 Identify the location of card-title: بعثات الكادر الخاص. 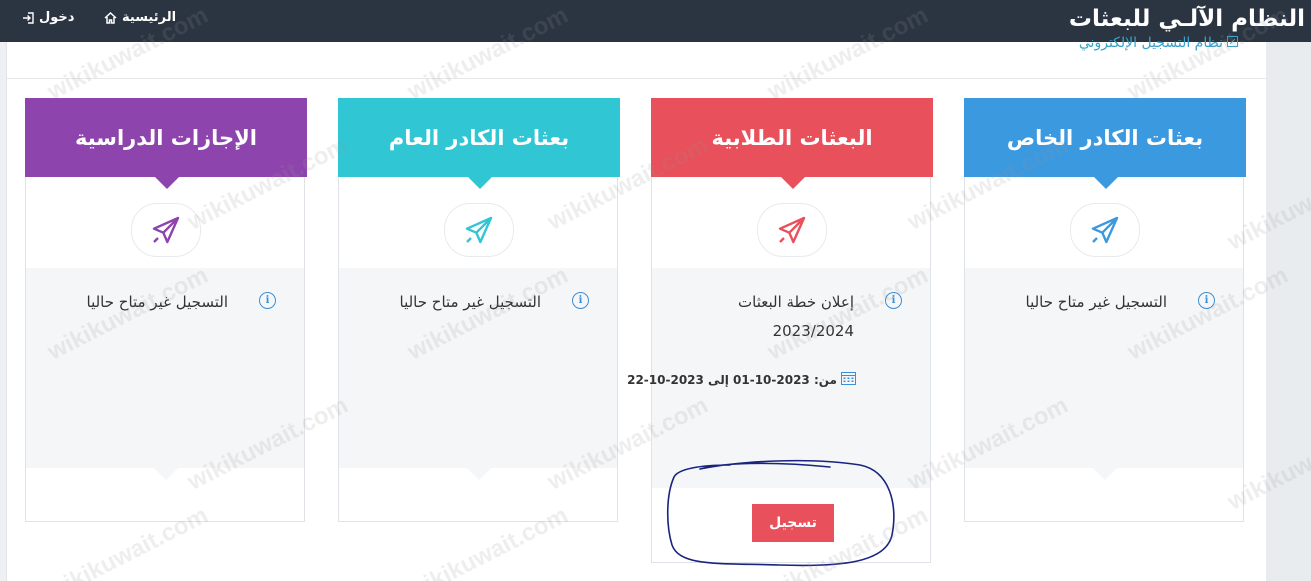
(1105, 137).